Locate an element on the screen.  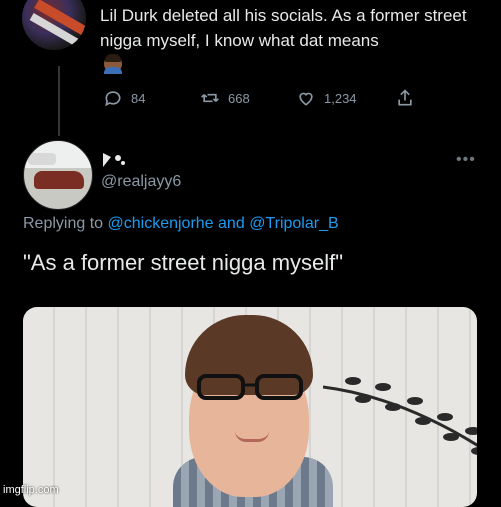
heart-icon is located at coordinates (306, 99).